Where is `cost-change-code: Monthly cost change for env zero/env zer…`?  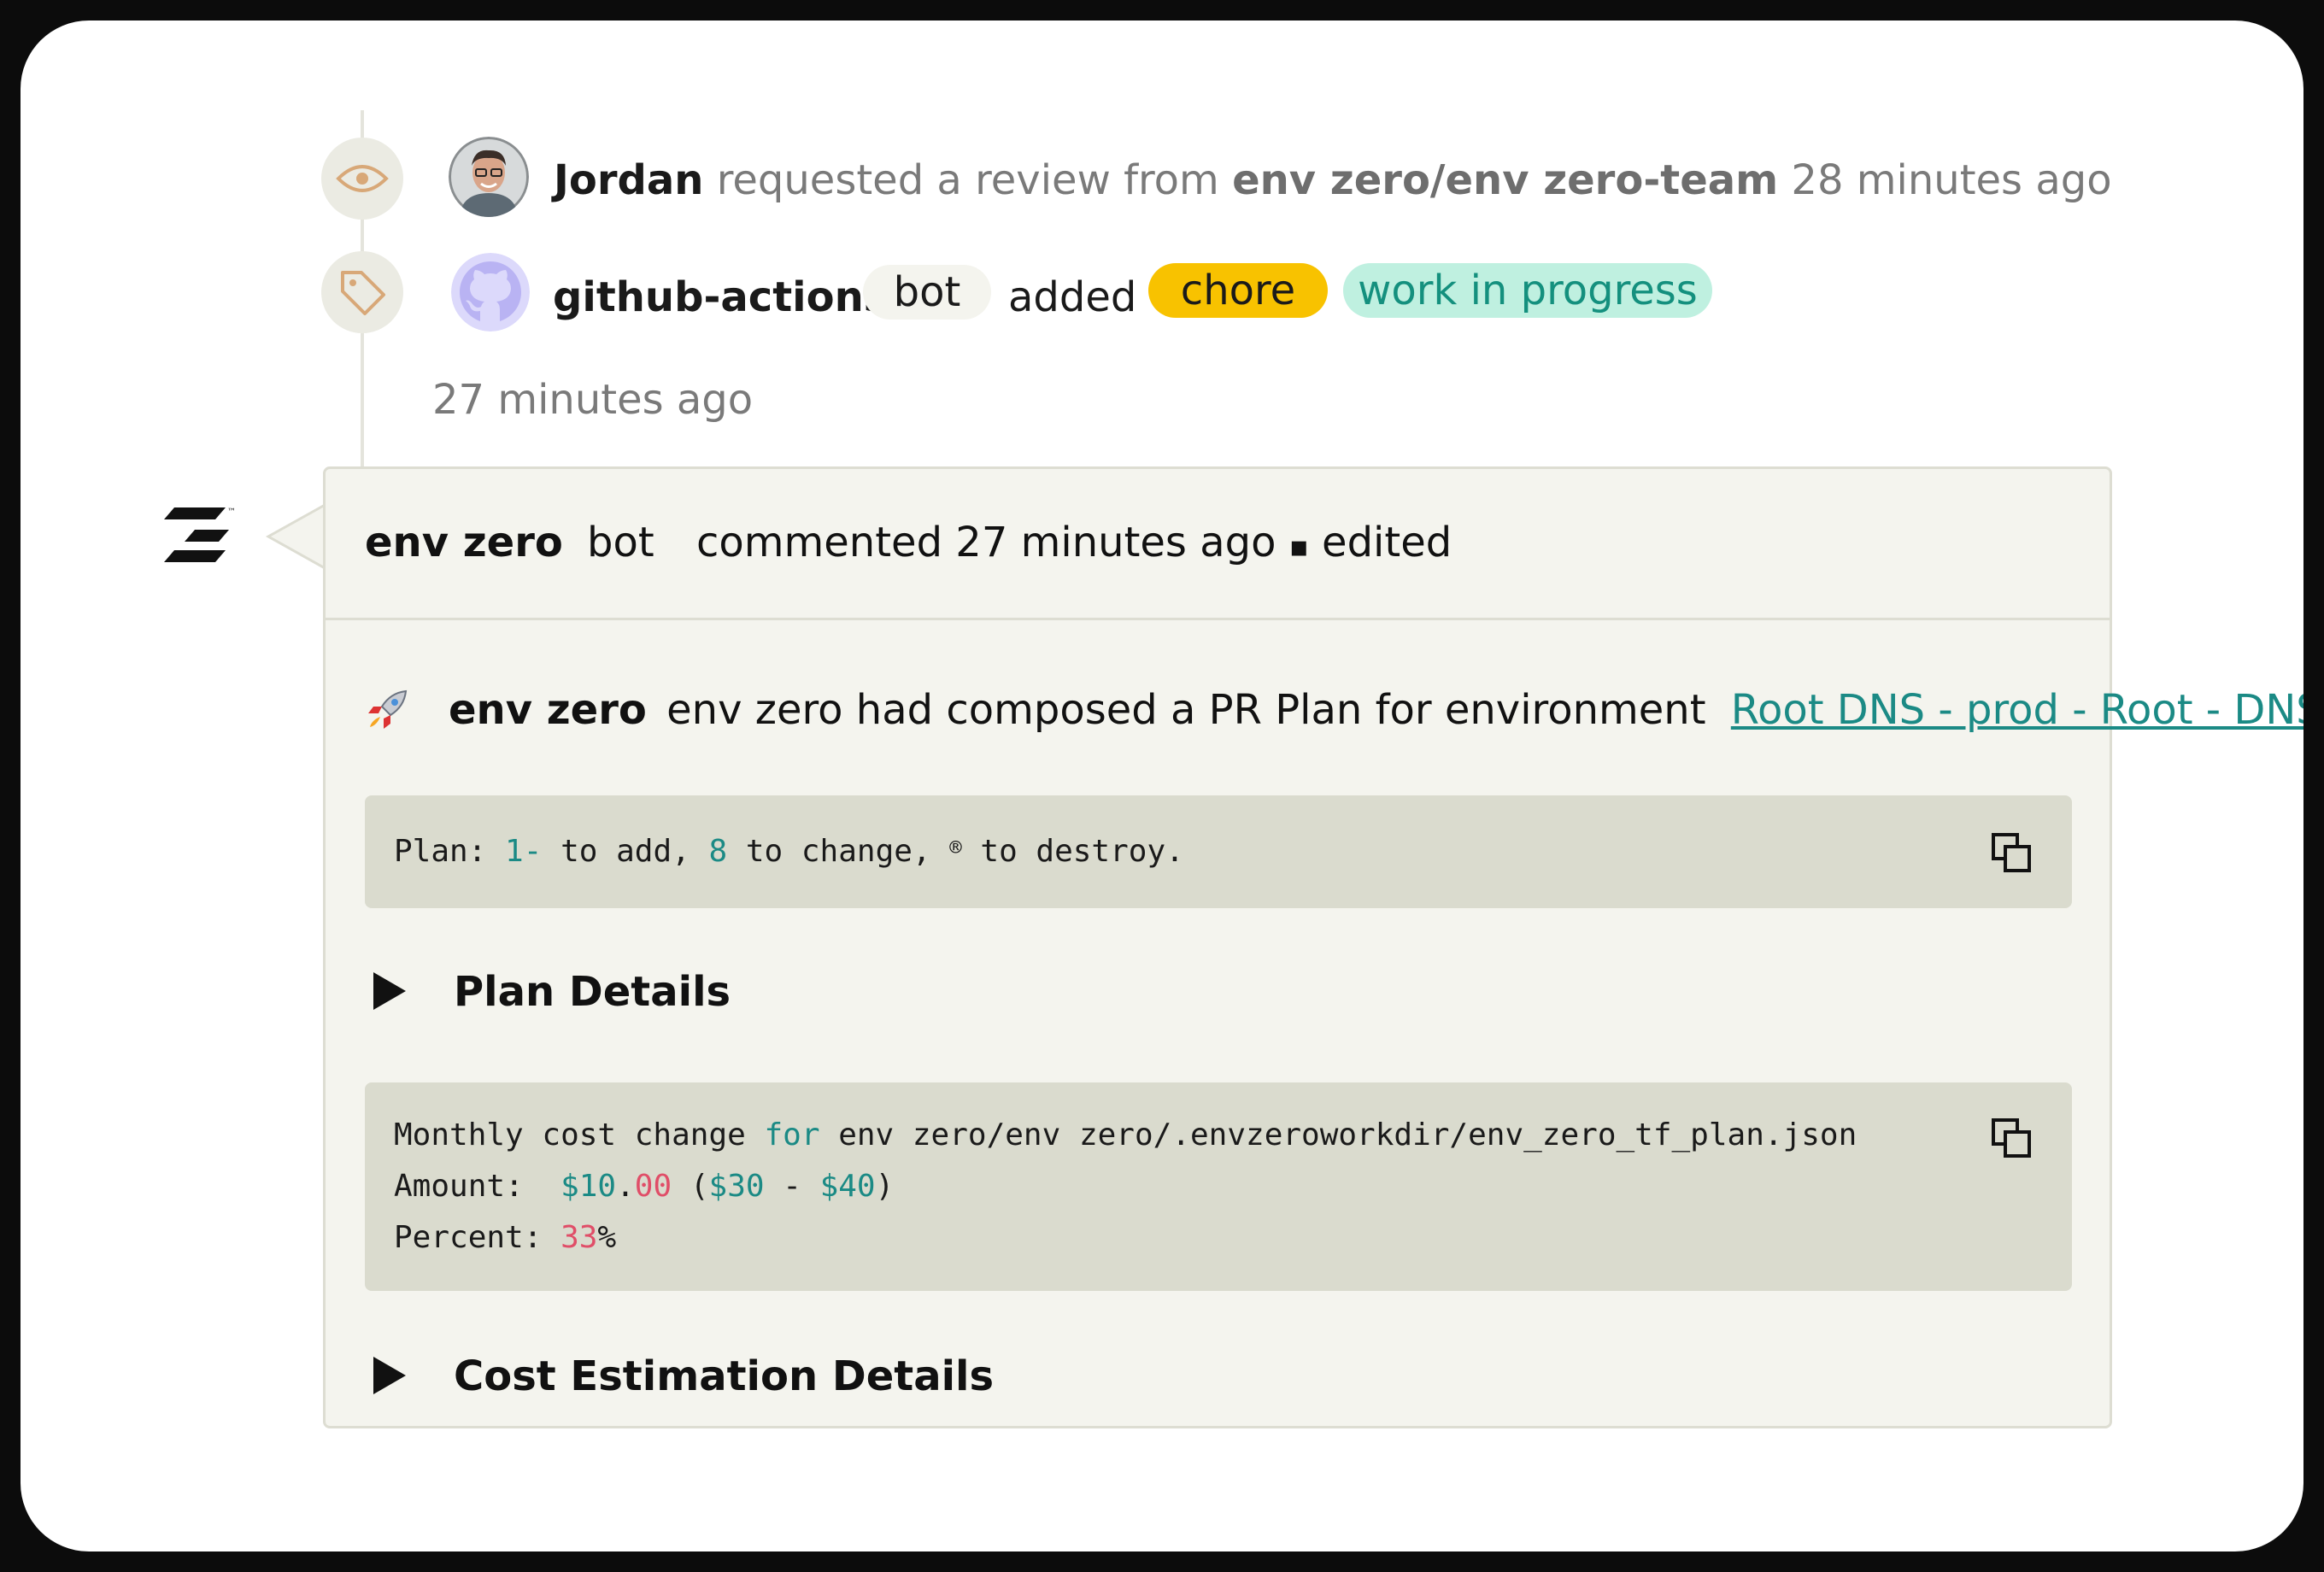
cost-change-code: Monthly cost change for env zero/env zer… is located at coordinates (1218, 1186).